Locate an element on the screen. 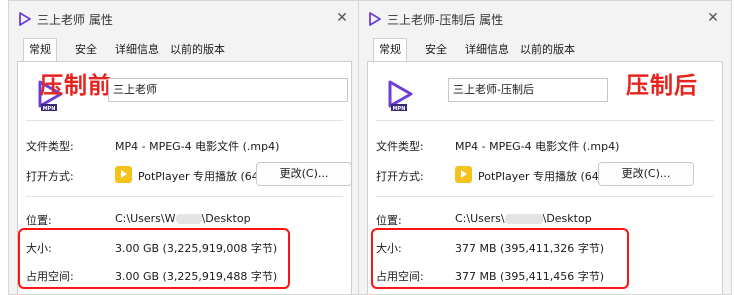 The width and height of the screenshot is (735, 295). location-mid: W is located at coordinates (170, 218).